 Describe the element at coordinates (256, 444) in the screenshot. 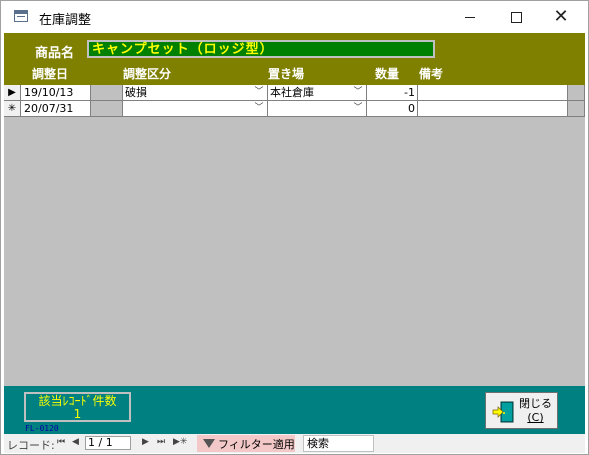

I see `filter-label: フィルター適用` at that location.